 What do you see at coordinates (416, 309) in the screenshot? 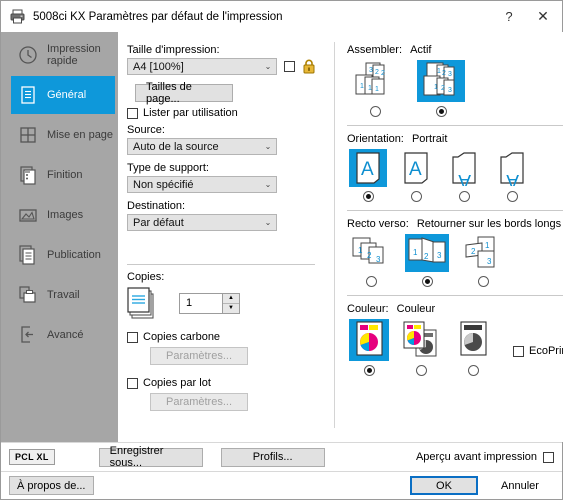
I see `color-value: Couleur` at bounding box center [416, 309].